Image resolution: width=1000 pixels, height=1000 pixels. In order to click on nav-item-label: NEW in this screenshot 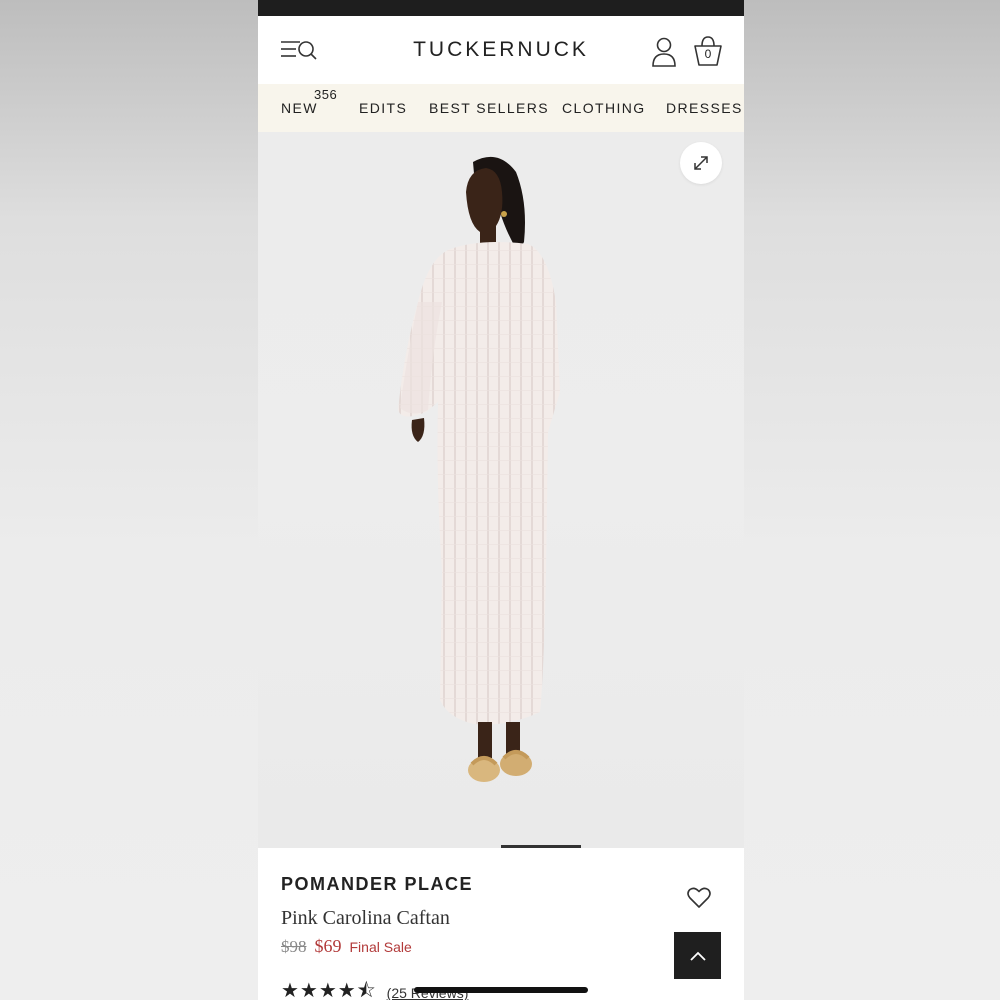, I will do `click(299, 108)`.